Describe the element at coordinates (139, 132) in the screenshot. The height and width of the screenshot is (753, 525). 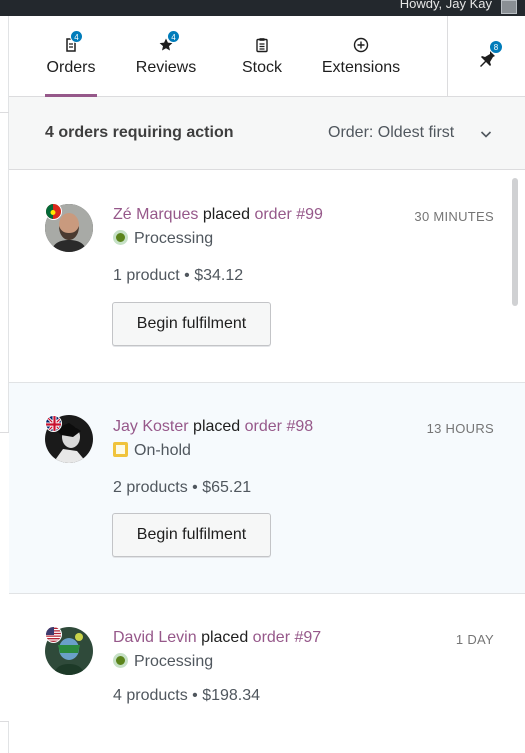
I see `page-title: 4 orders requiring action` at that location.